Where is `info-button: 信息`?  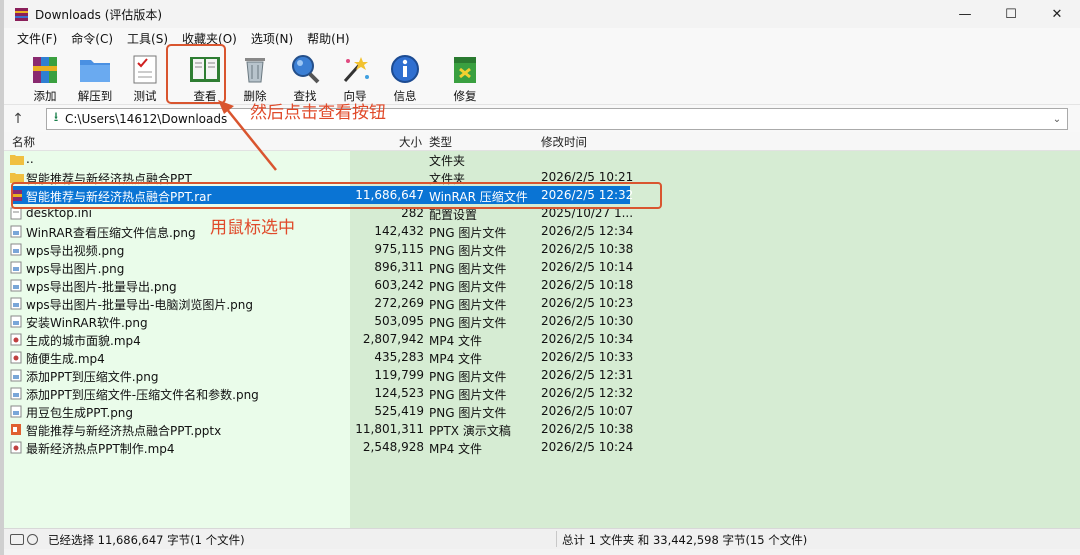 info-button: 信息 is located at coordinates (405, 76).